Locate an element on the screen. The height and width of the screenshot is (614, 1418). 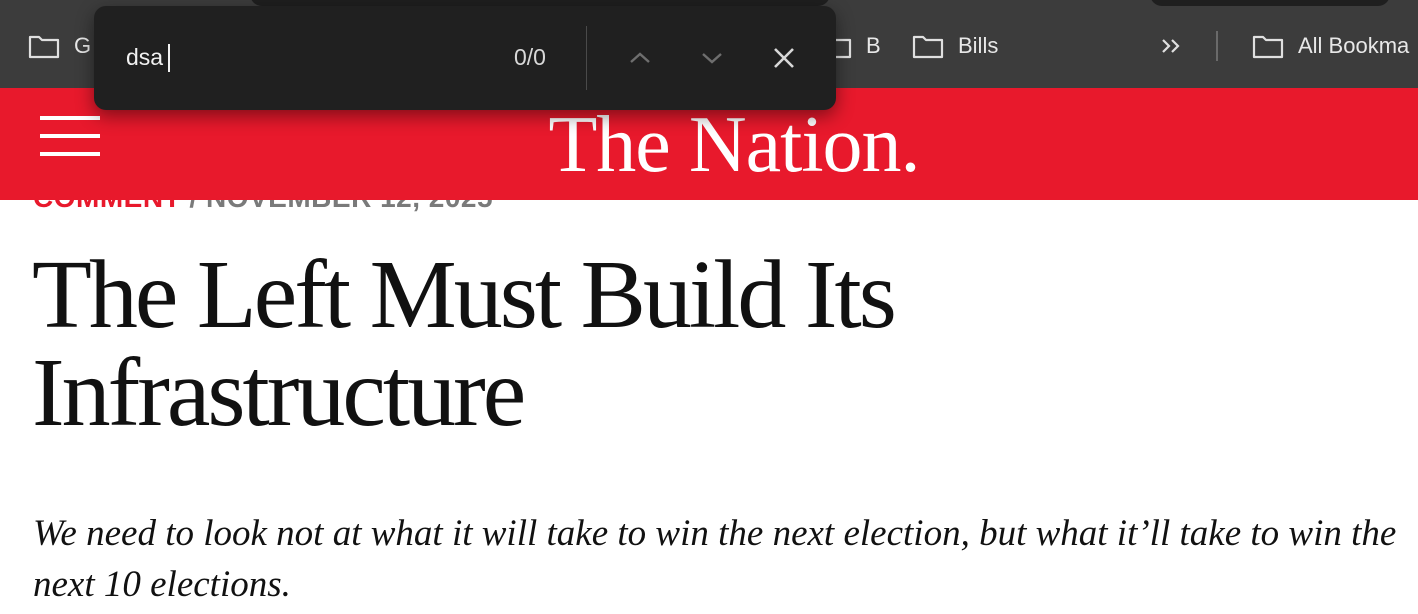
bookmarks-divider is located at coordinates (1217, 46).